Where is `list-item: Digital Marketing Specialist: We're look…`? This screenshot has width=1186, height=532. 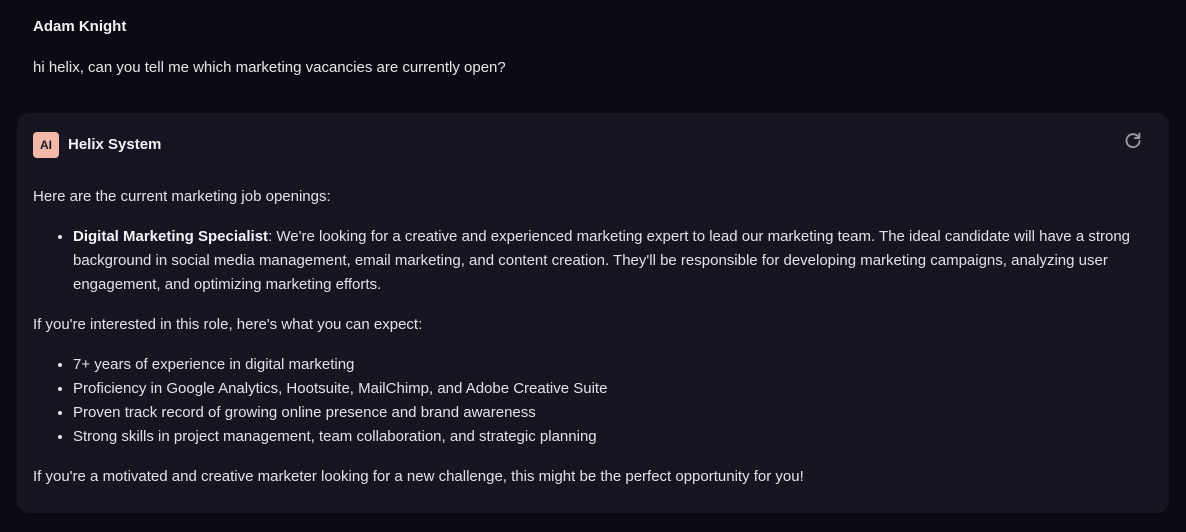
list-item: Digital Marketing Specialist: We're look… is located at coordinates (605, 261).